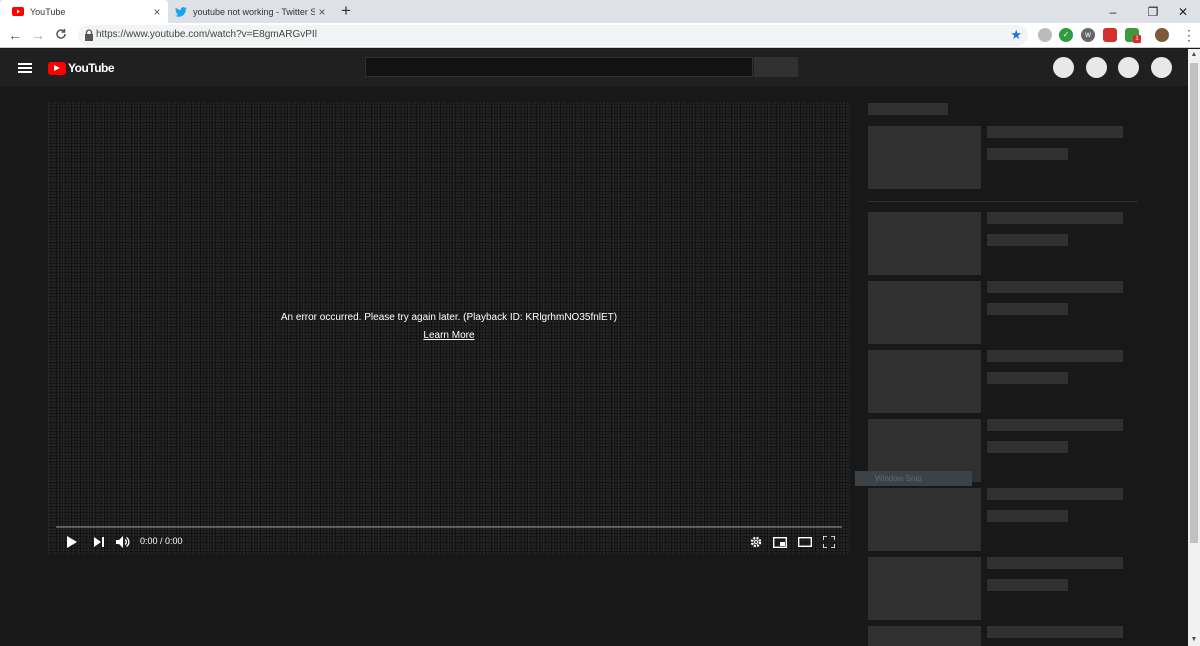 The width and height of the screenshot is (1200, 646). I want to click on tab-title: youtube not working - Twitter Se, so click(254, 11).